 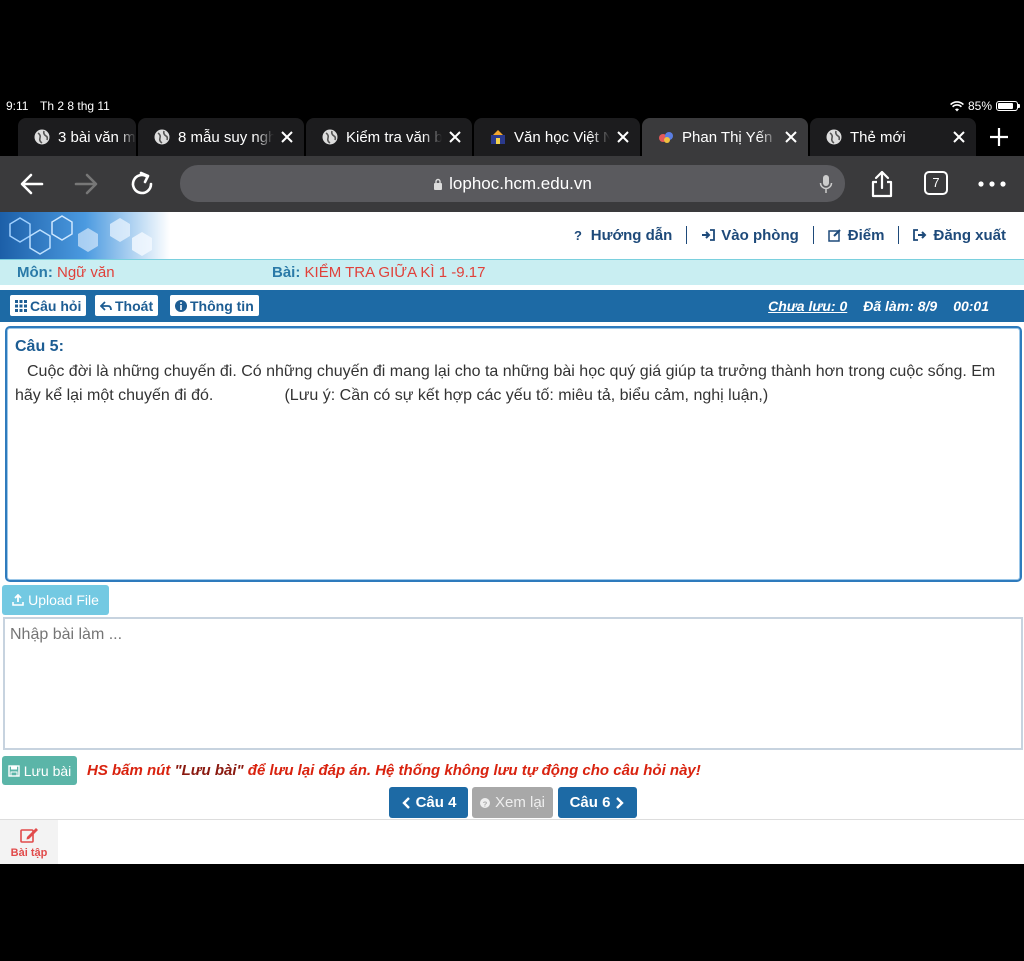 I want to click on score-link-label: Điểm, so click(x=866, y=235).